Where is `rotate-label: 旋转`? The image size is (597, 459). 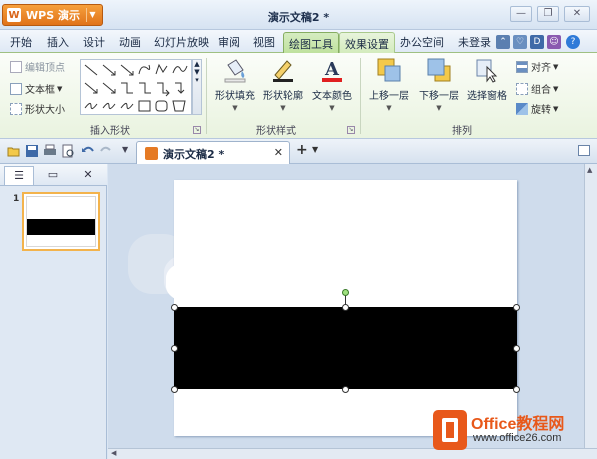 rotate-label: 旋转 is located at coordinates (541, 110).